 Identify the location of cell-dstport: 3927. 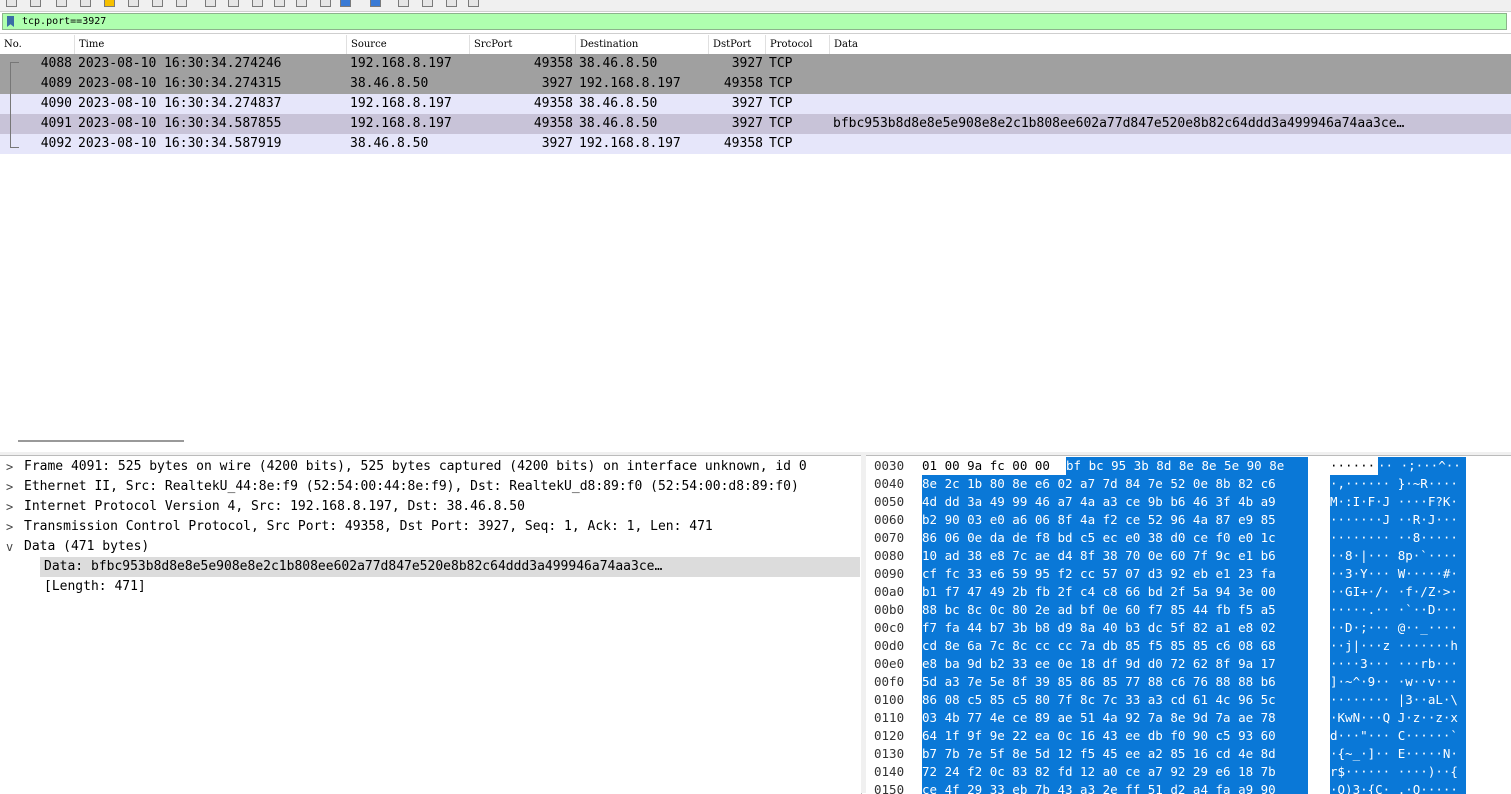
(747, 63).